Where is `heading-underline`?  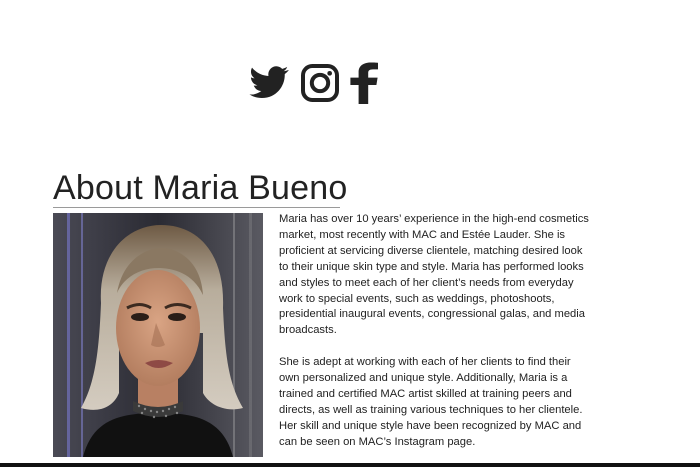 heading-underline is located at coordinates (196, 207).